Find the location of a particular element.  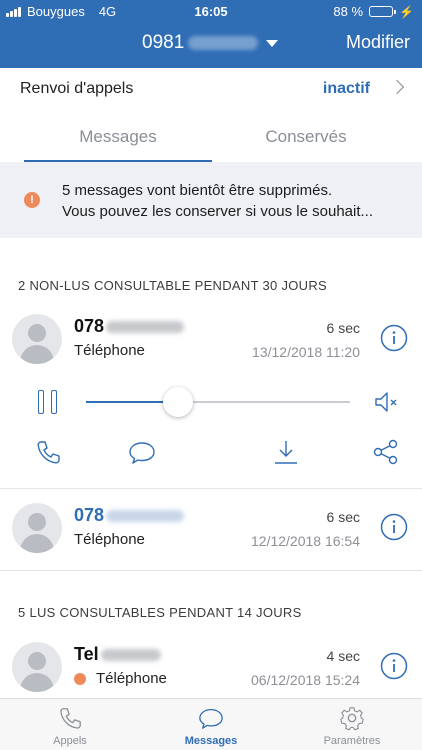

tabbar-label: Paramètres is located at coordinates (352, 741).